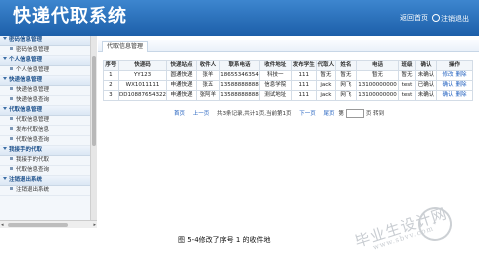 This screenshot has height=262, width=479. Describe the element at coordinates (94, 225) in the screenshot. I see `scroll-right-icon: ▸` at that location.